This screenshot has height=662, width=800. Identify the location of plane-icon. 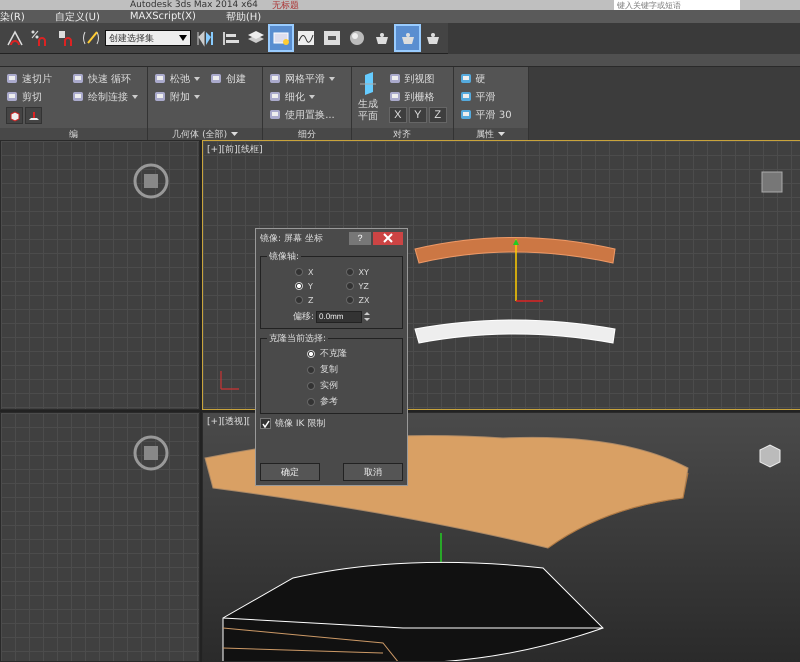
(368, 84).